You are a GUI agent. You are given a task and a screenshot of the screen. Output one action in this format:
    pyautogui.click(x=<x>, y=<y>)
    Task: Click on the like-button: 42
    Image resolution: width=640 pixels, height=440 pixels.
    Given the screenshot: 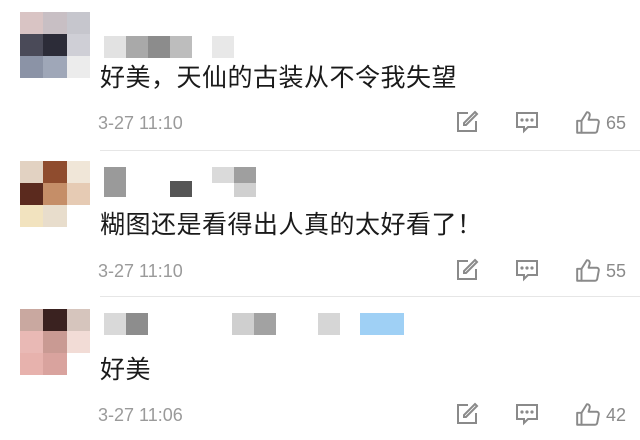 What is the action you would take?
    pyautogui.click(x=600, y=415)
    